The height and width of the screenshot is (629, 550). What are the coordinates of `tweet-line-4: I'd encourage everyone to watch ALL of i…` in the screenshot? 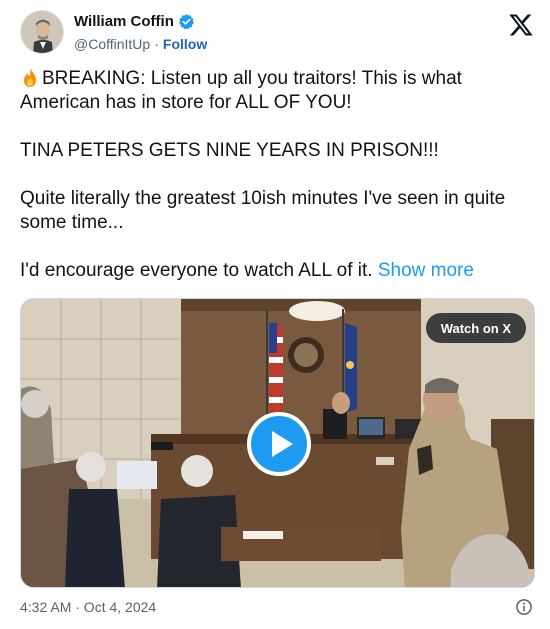 It's located at (196, 270).